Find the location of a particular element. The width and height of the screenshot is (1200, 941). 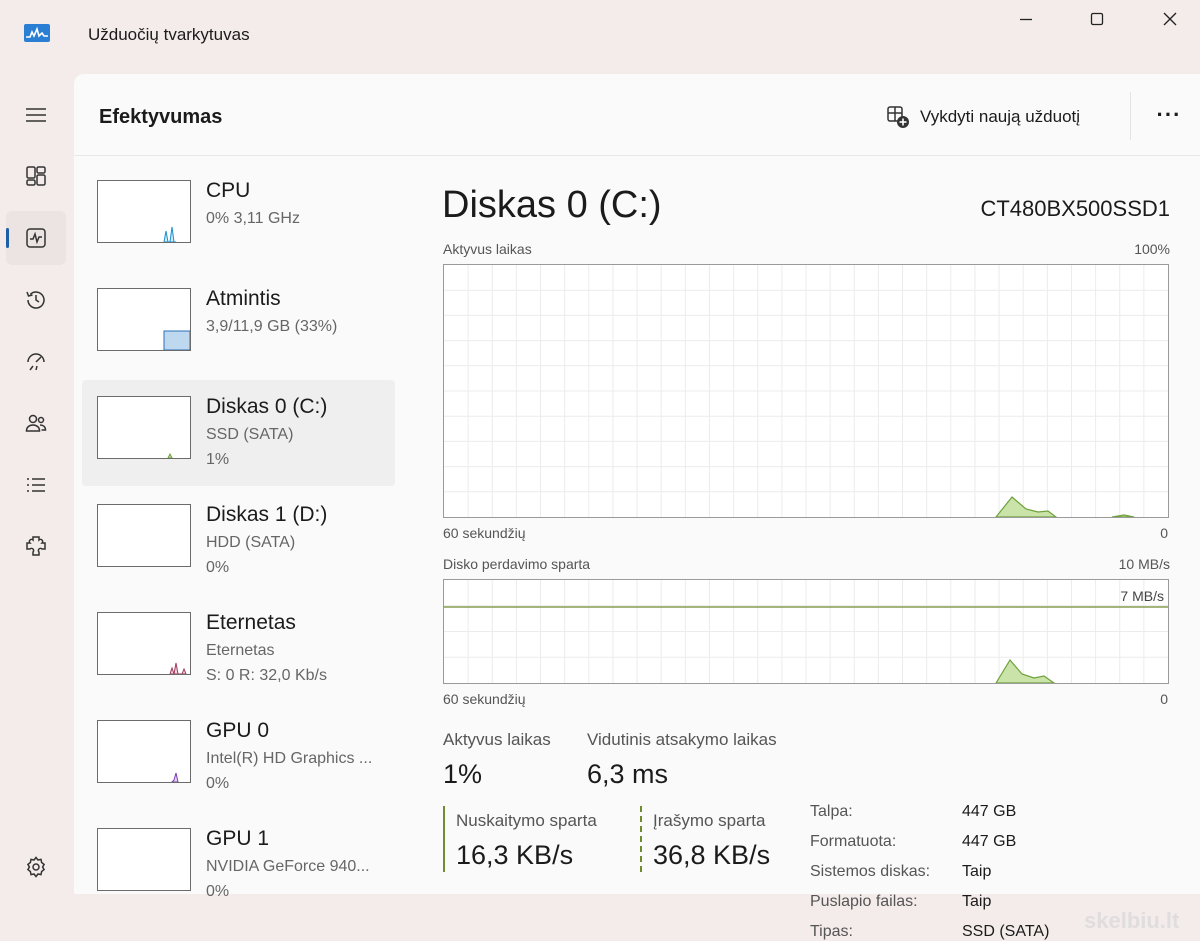

startup-apps-icon is located at coordinates (36, 362).